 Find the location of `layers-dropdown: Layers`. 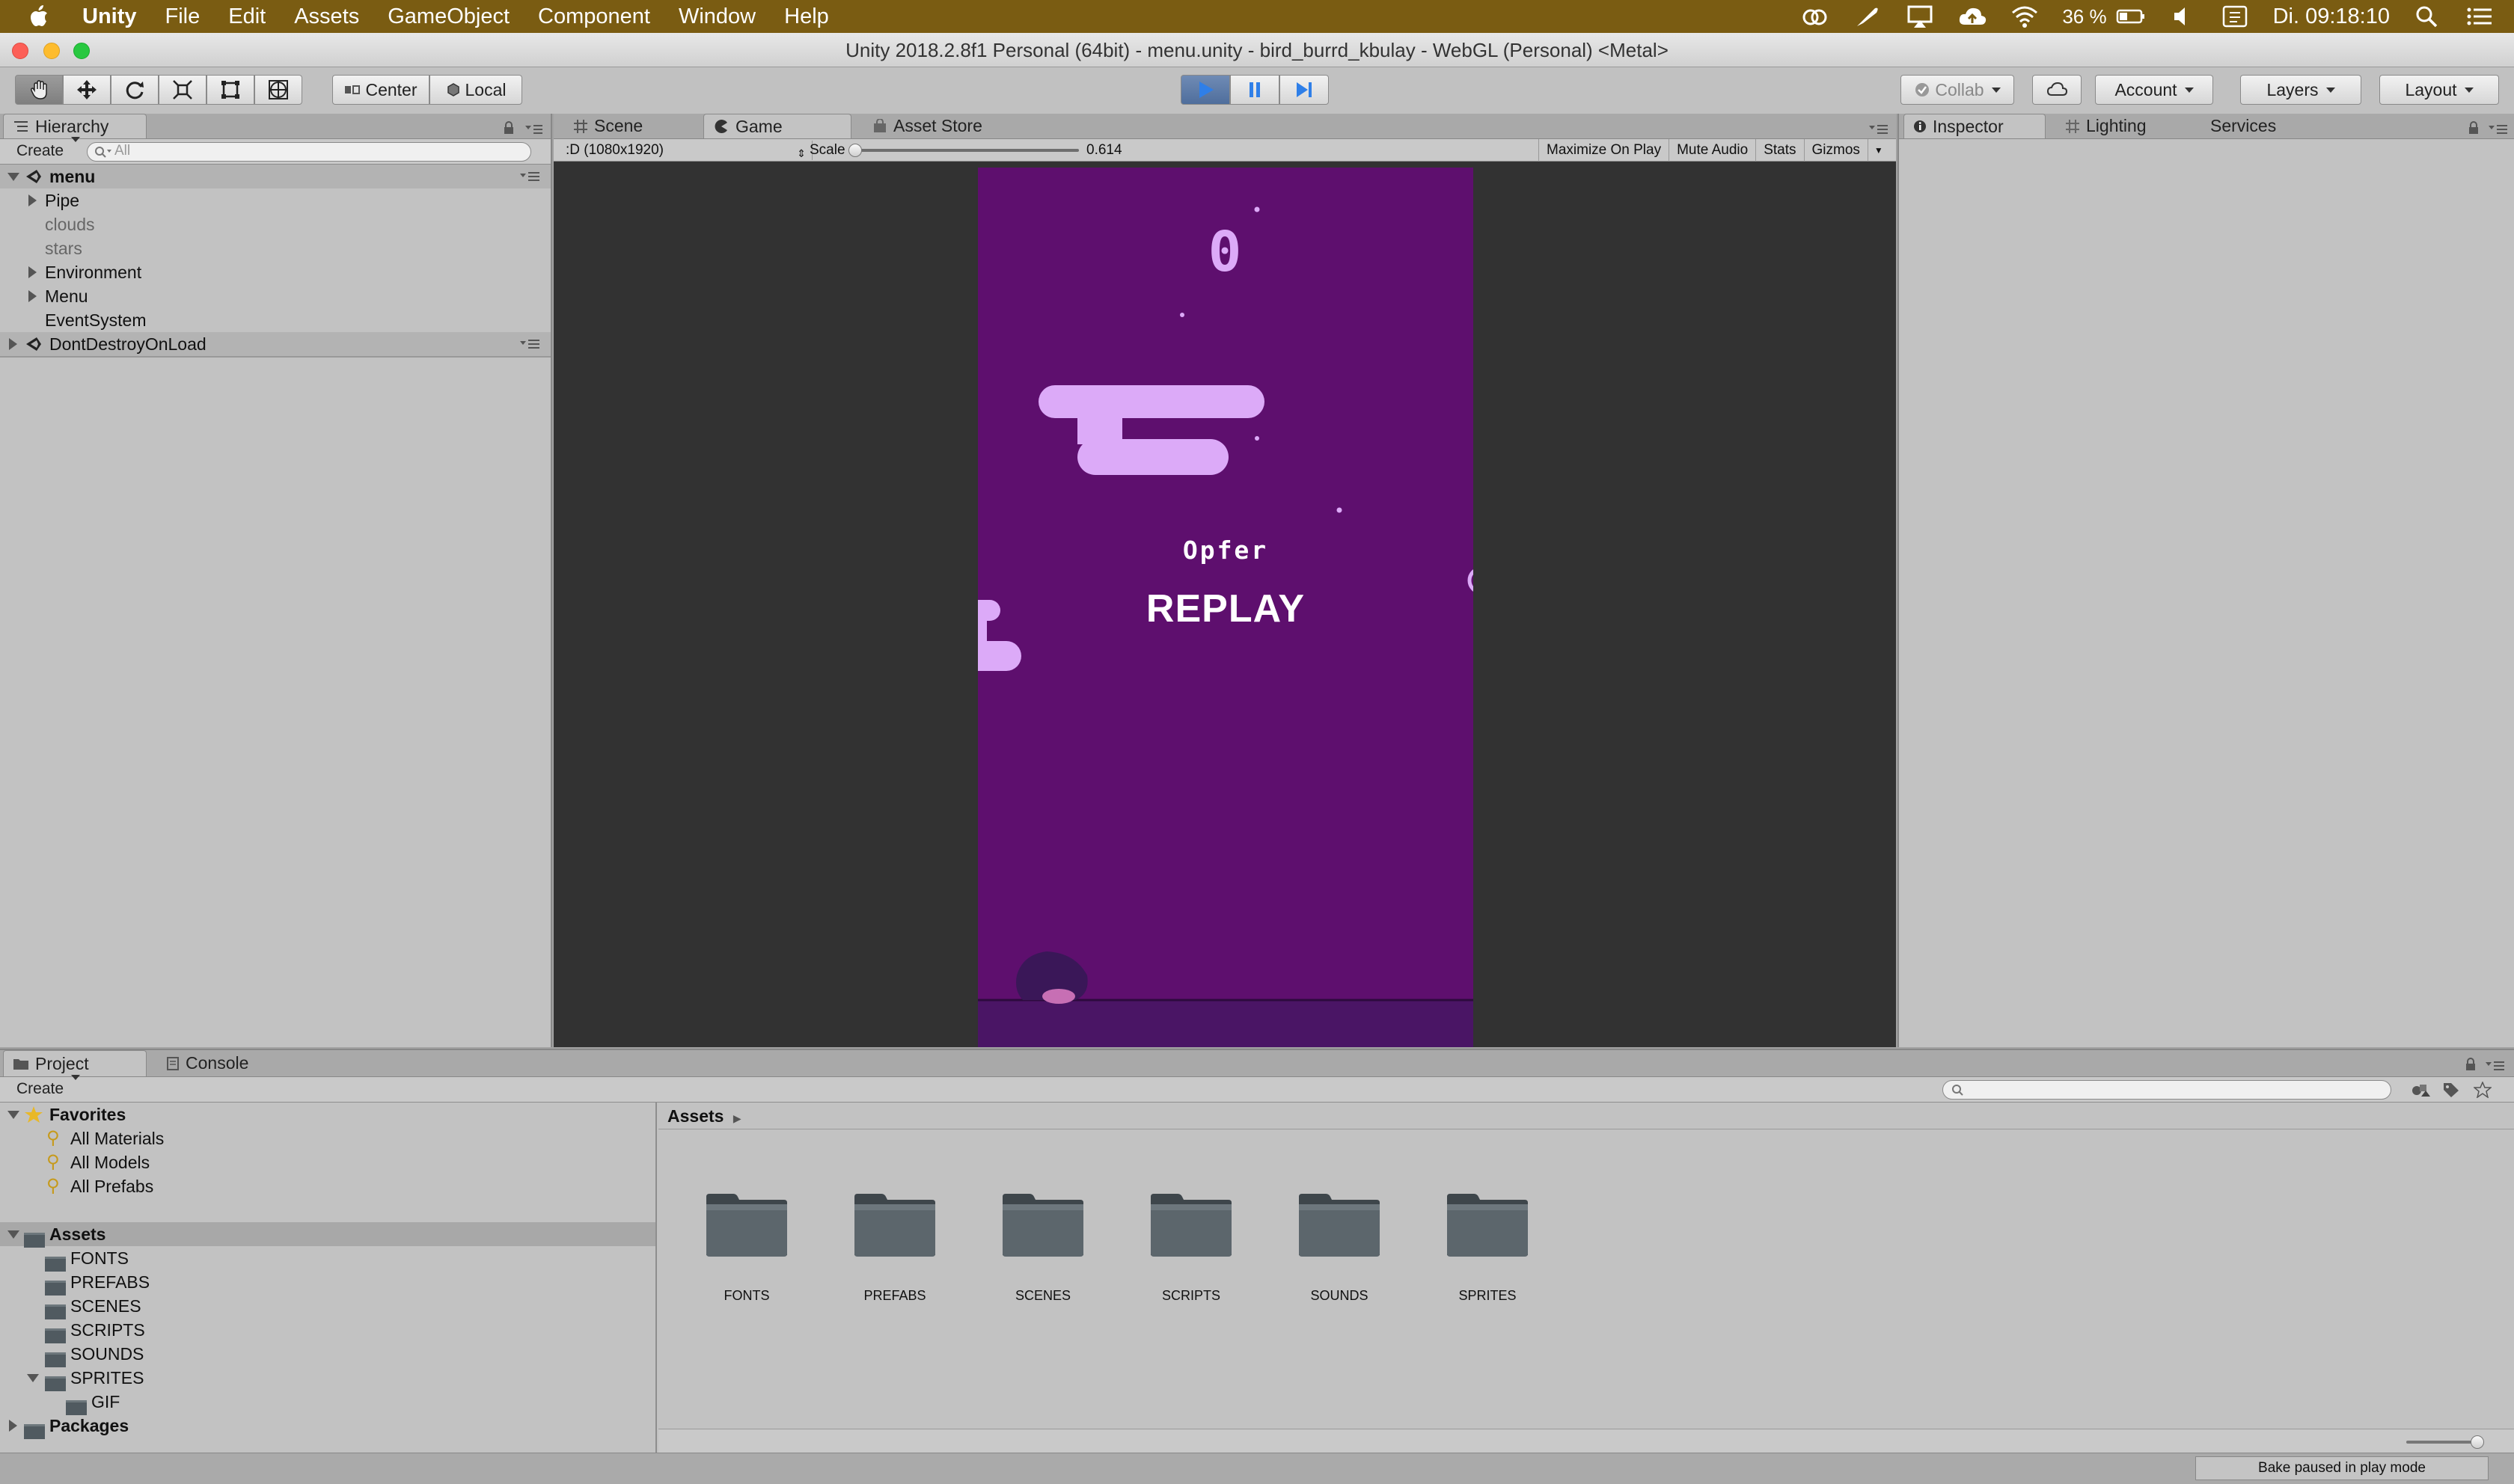

layers-dropdown: Layers is located at coordinates (2300, 90).